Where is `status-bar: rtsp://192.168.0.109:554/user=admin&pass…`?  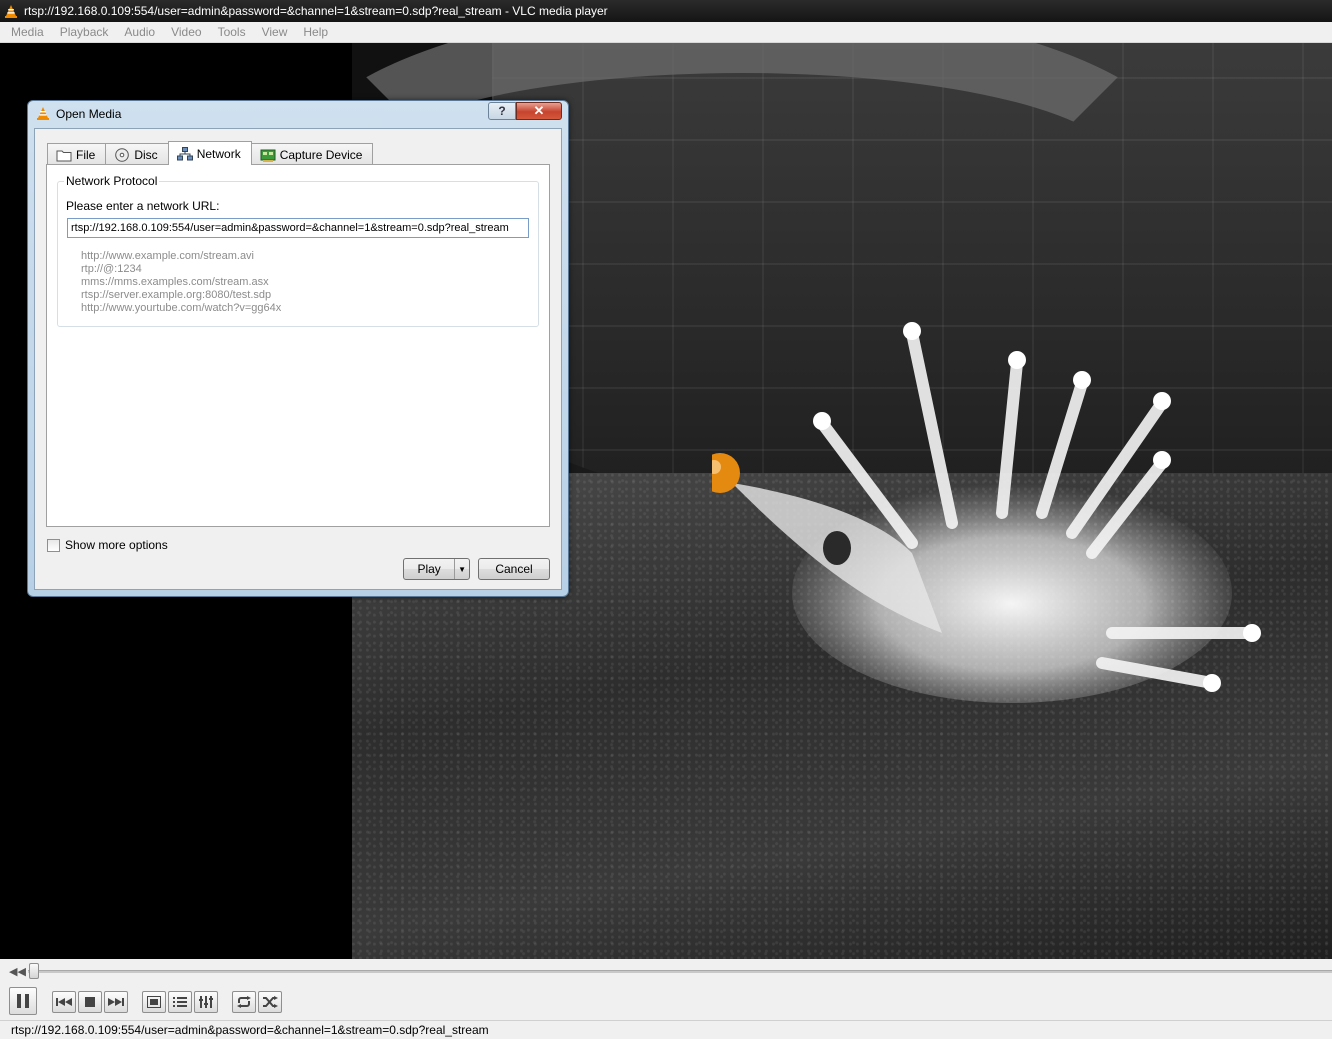 status-bar: rtsp://192.168.0.109:554/user=admin&pass… is located at coordinates (666, 1029).